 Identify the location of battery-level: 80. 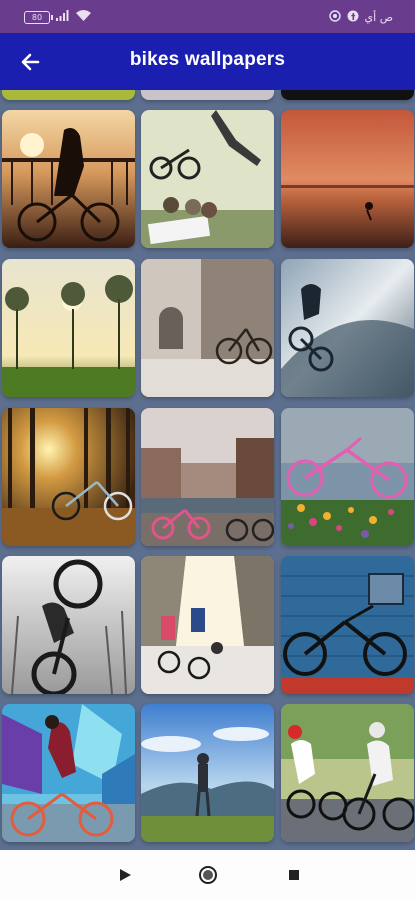
(37, 17).